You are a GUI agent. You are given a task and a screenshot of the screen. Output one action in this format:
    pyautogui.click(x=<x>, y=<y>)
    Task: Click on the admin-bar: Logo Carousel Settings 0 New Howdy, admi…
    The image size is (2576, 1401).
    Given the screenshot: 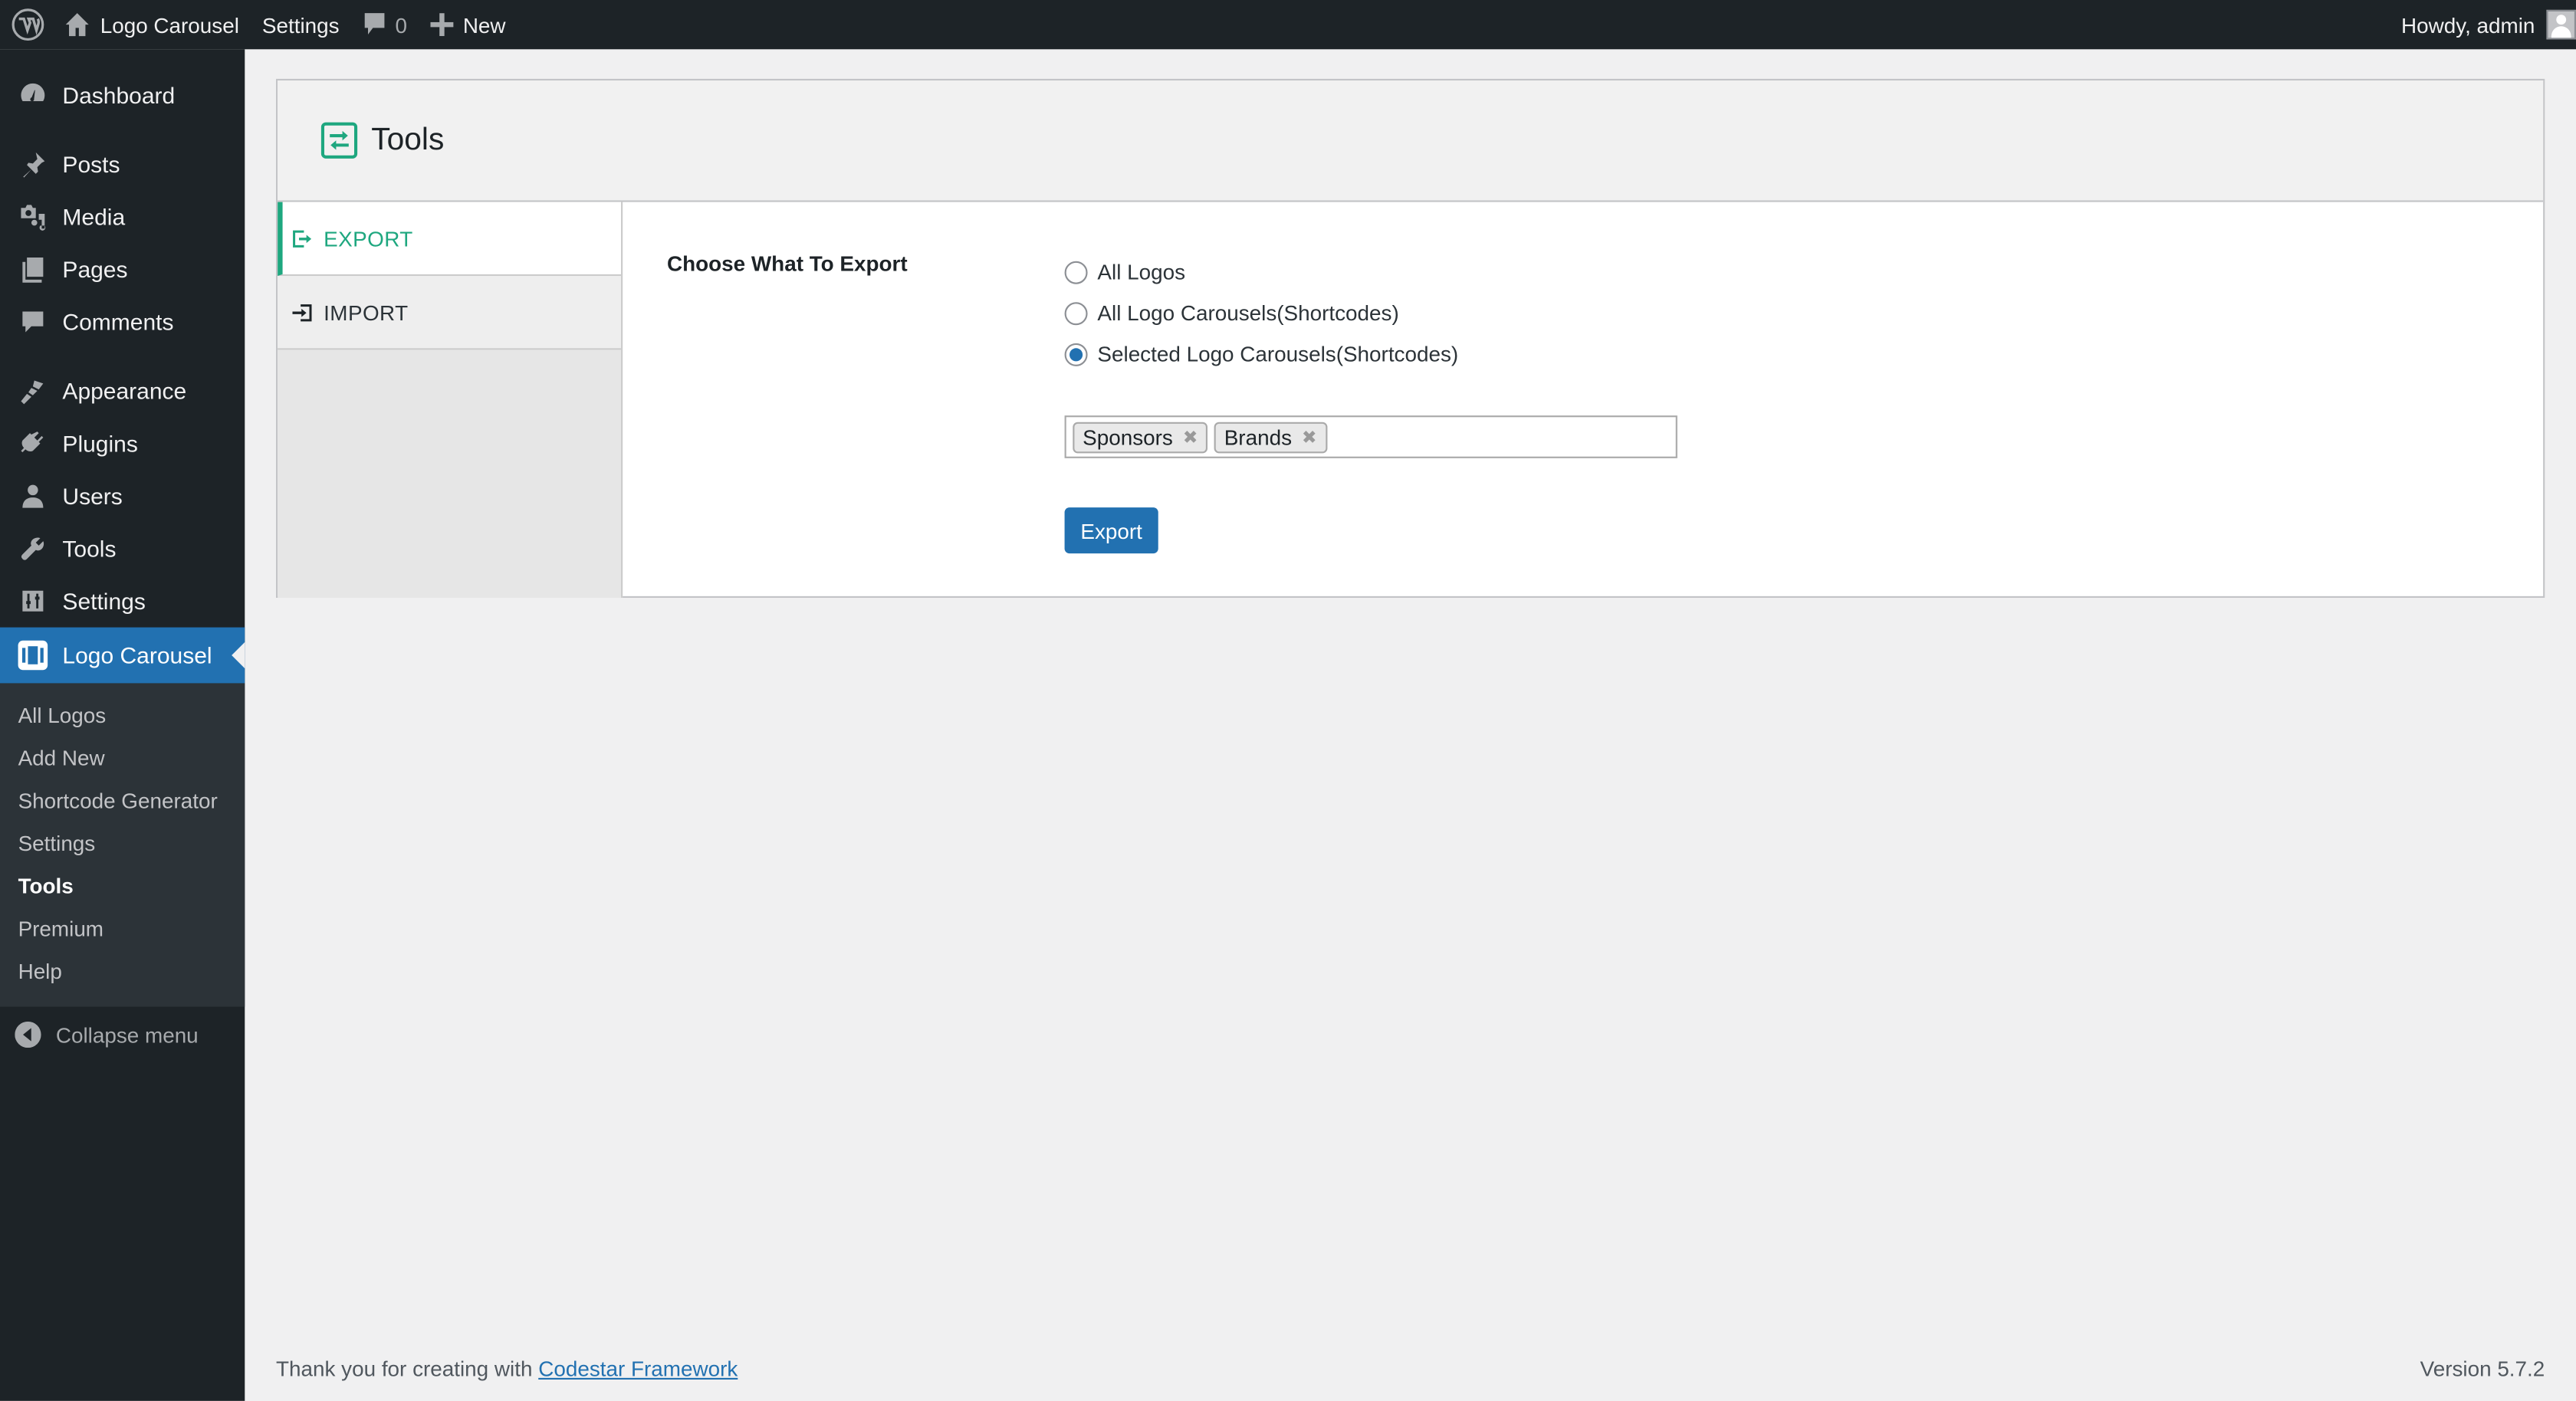 What is the action you would take?
    pyautogui.click(x=1288, y=25)
    